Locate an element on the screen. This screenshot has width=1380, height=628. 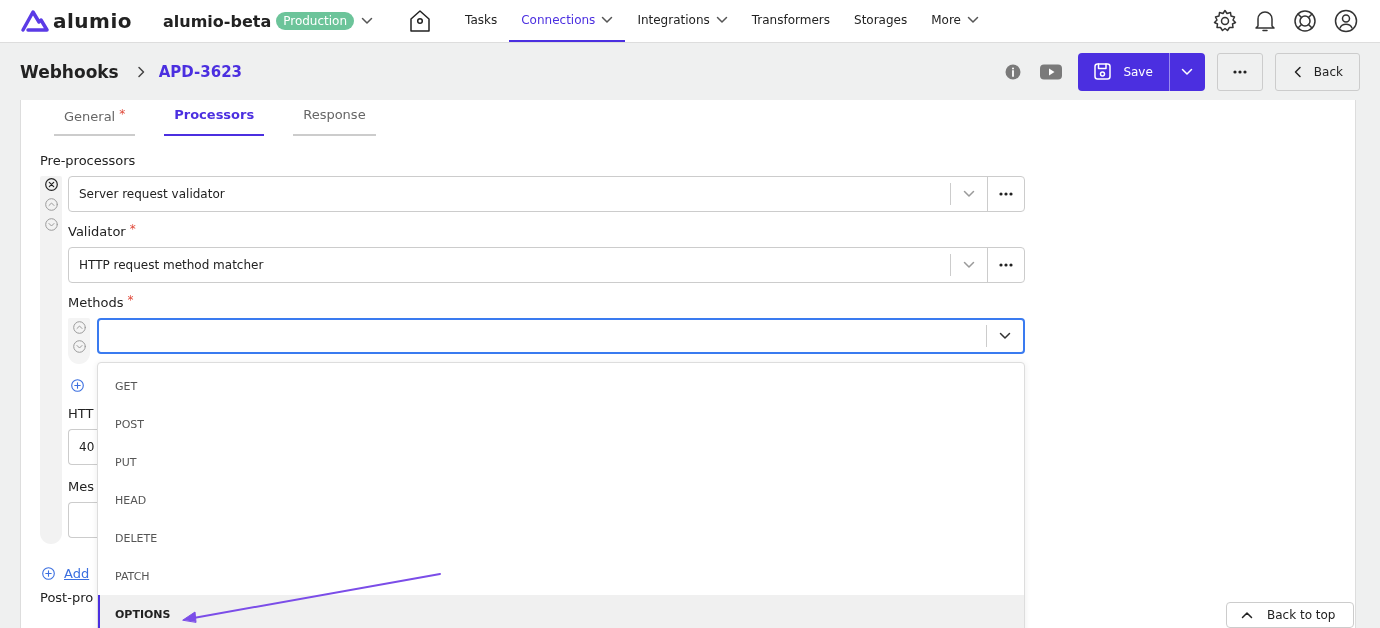
info-icon is located at coordinates (1013, 71).